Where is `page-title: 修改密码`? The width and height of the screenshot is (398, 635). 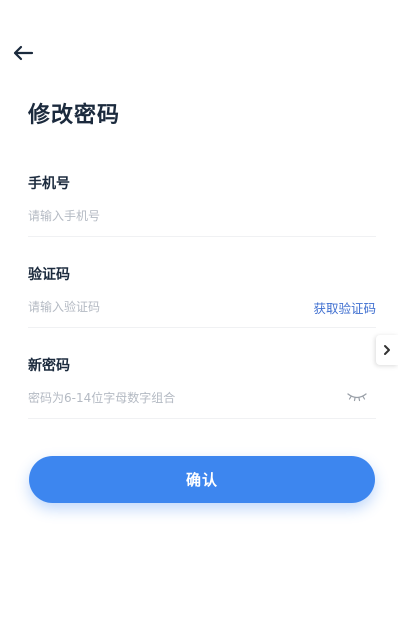 page-title: 修改密码 is located at coordinates (74, 115).